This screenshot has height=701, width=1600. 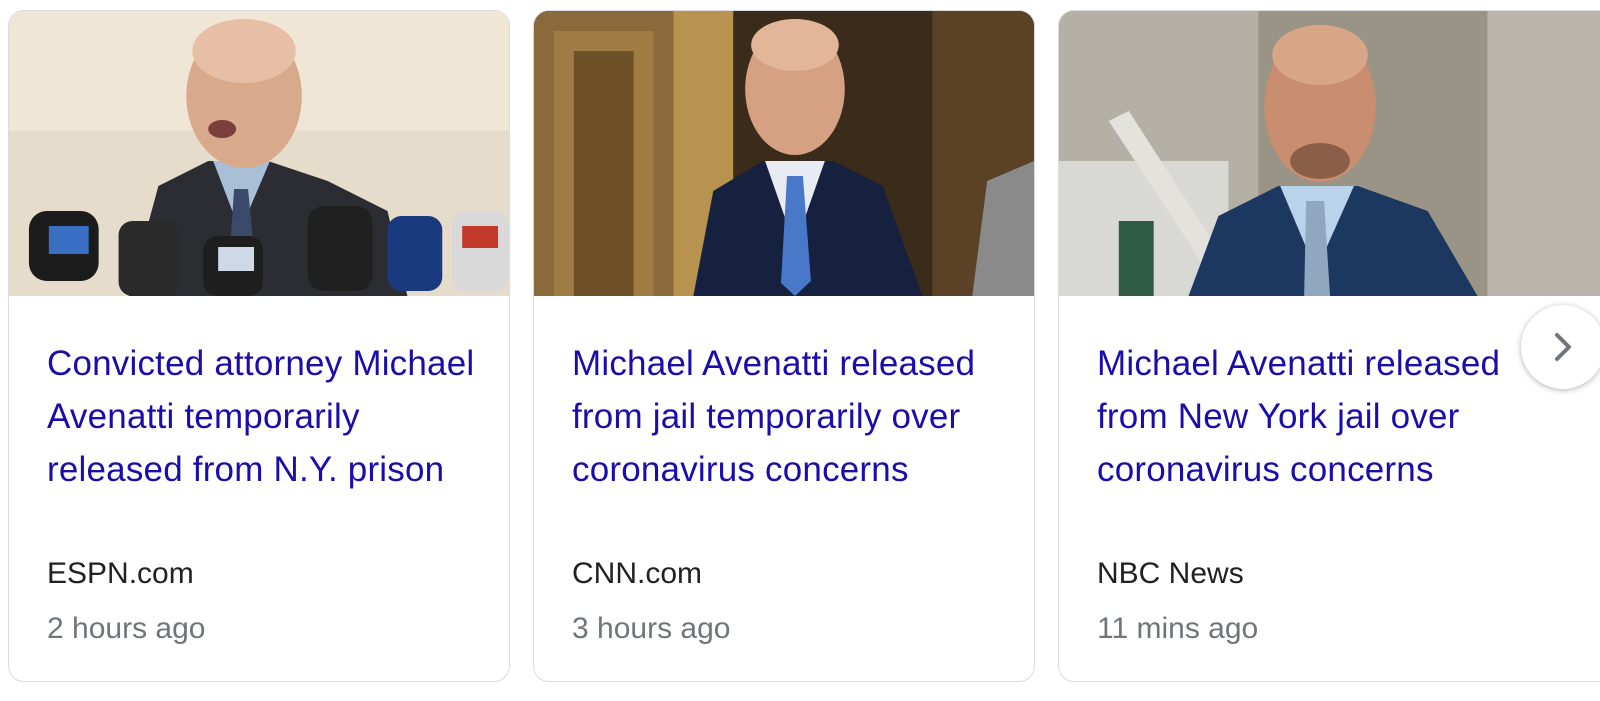 I want to click on news-source: ESPN.com, so click(x=120, y=573).